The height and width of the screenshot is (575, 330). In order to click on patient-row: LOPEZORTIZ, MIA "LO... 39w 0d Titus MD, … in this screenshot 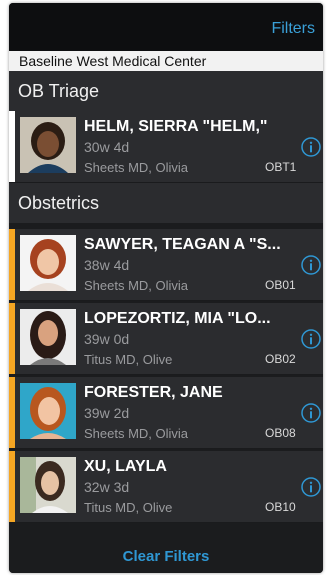, I will do `click(166, 339)`.